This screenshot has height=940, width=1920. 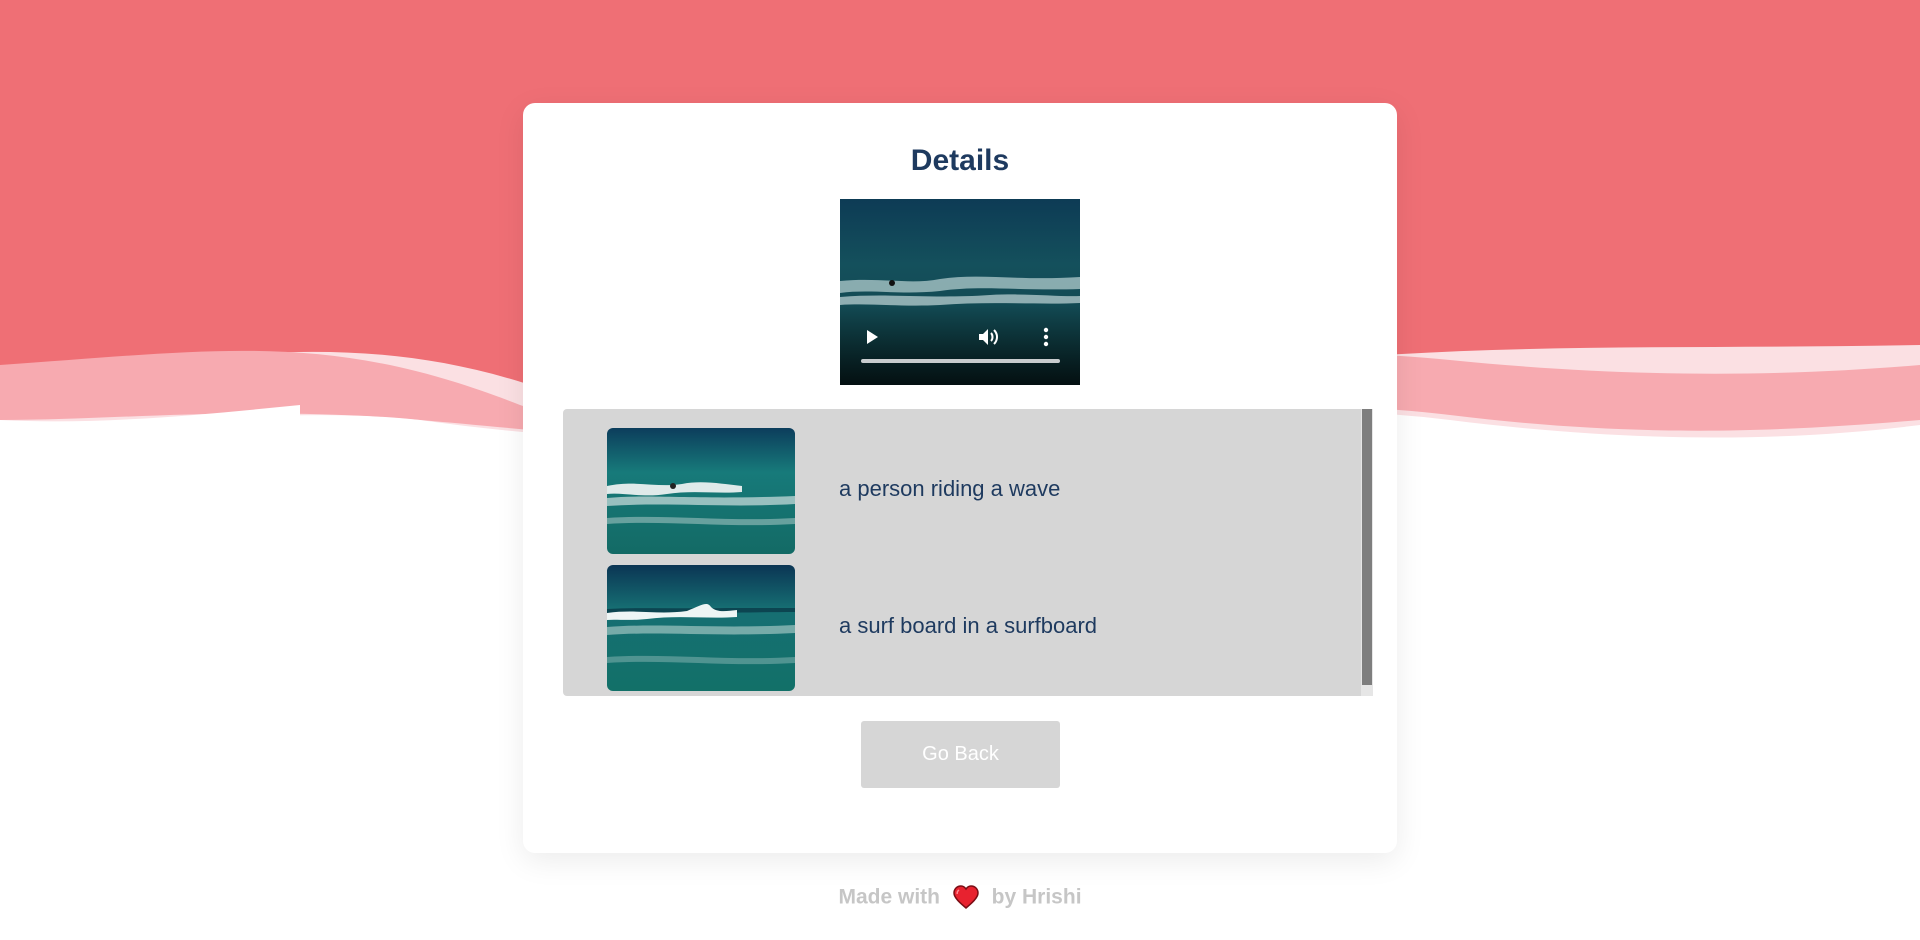 What do you see at coordinates (872, 337) in the screenshot?
I see `play-icon` at bounding box center [872, 337].